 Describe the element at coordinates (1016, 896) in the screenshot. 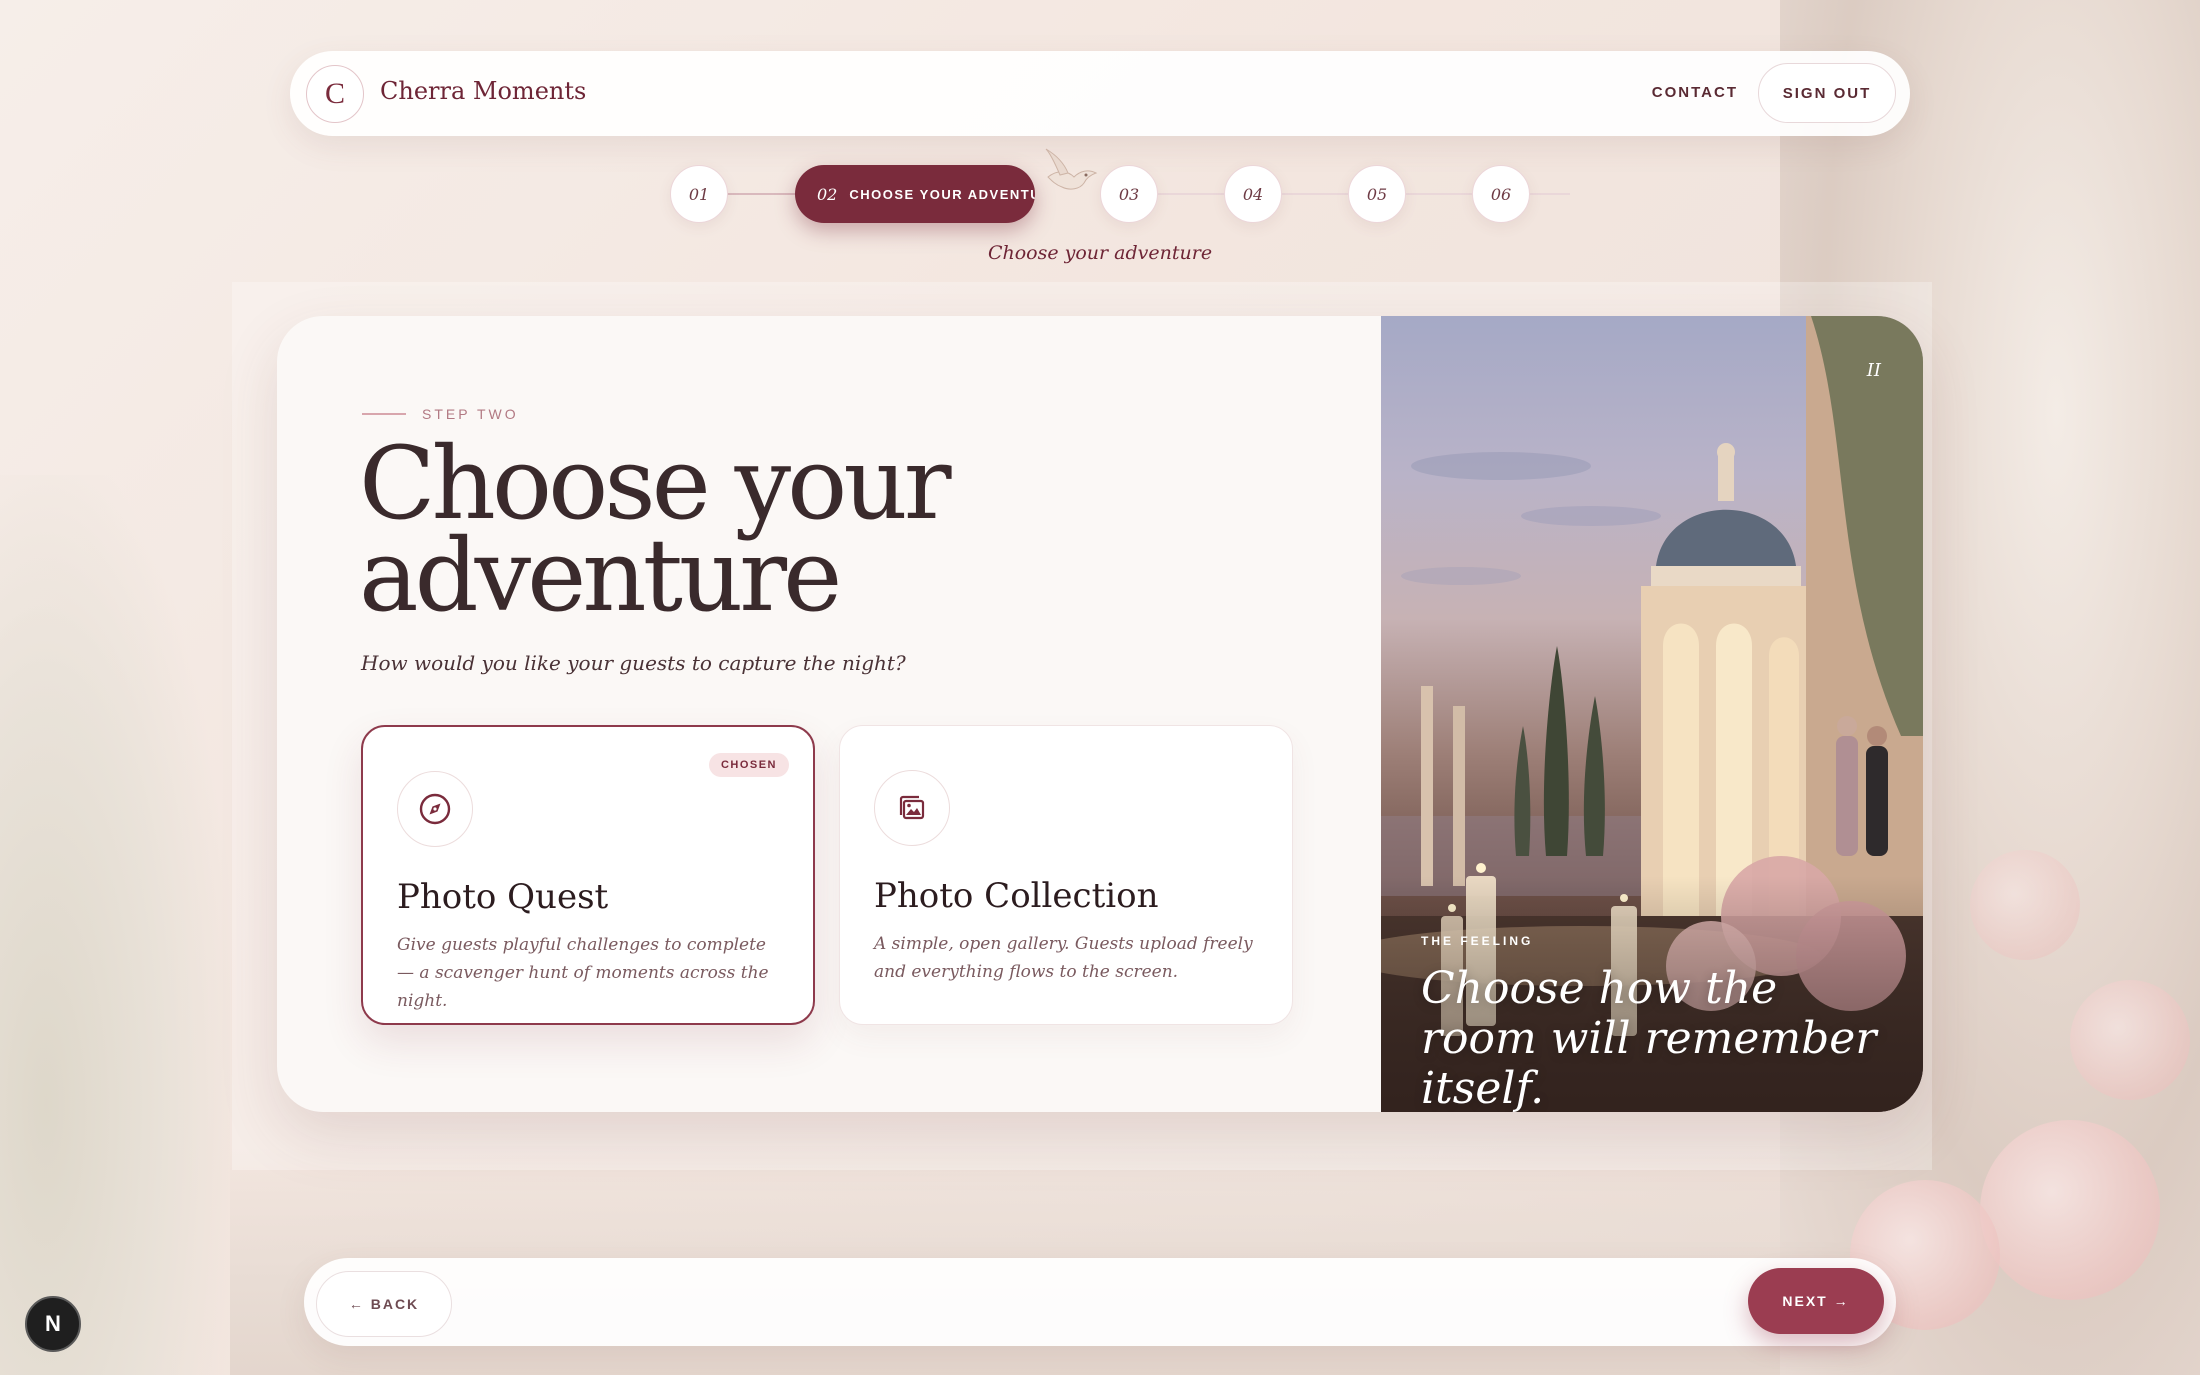

I see `option-title: Photo Collection` at that location.